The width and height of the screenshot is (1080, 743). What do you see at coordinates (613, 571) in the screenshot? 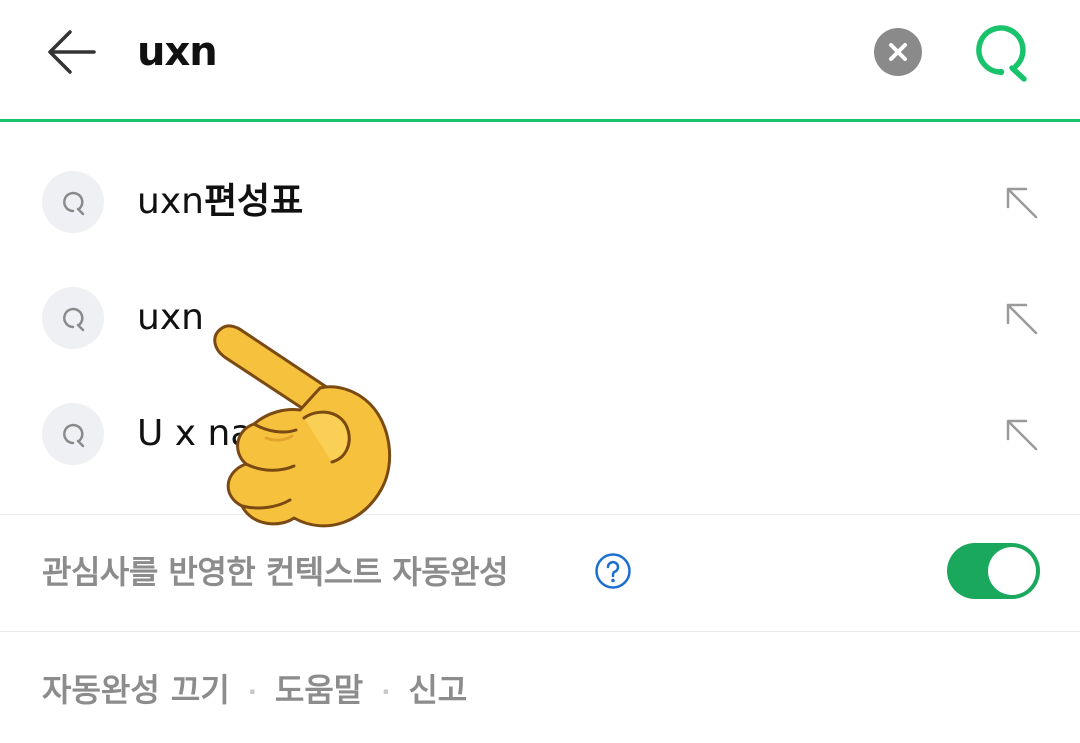
I see `help-icon` at bounding box center [613, 571].